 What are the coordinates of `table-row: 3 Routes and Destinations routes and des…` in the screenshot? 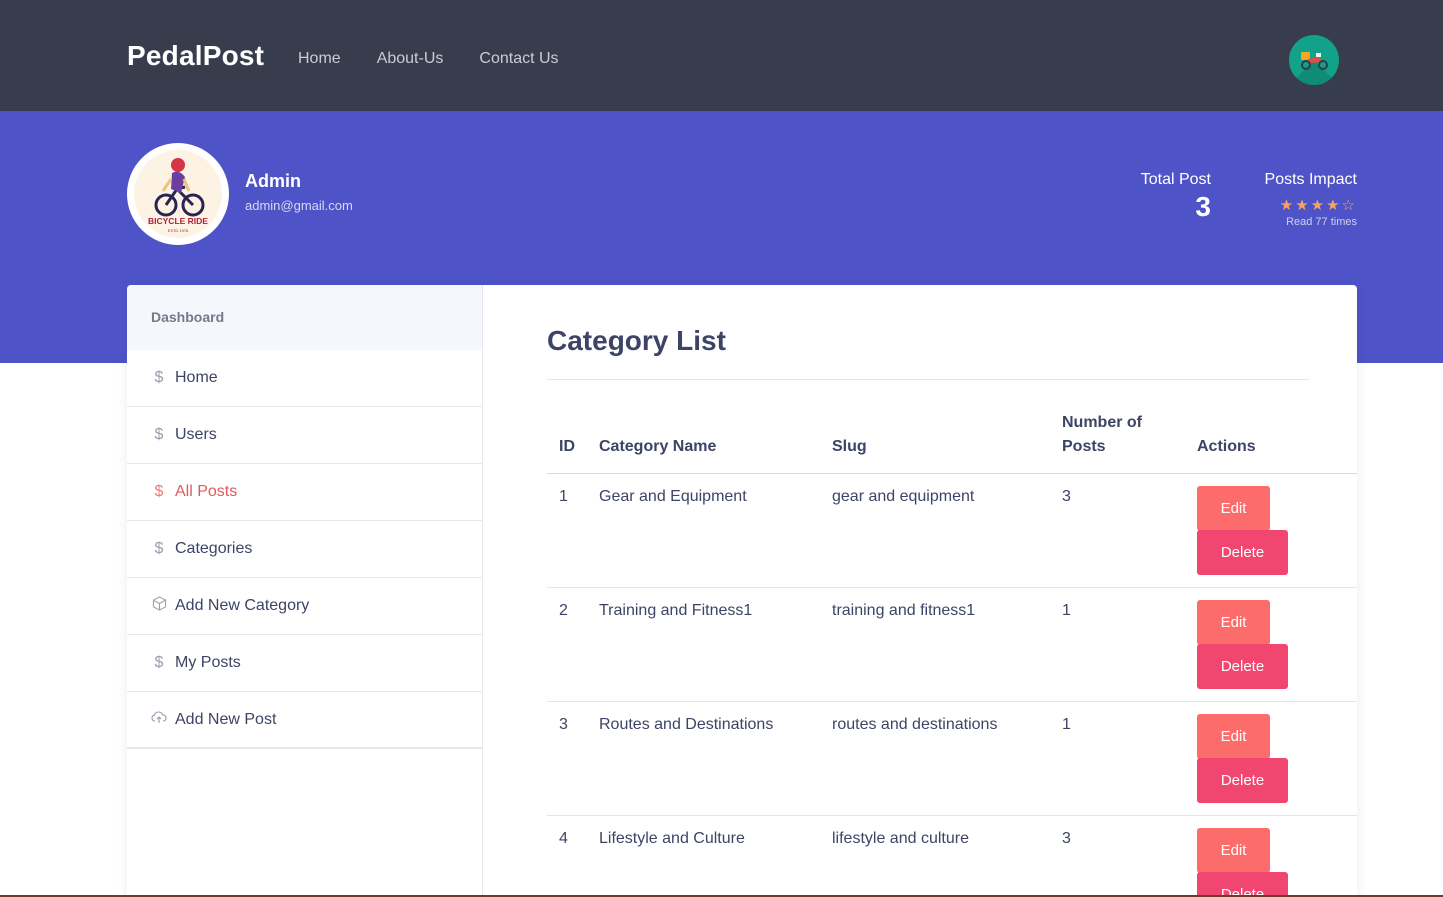 It's located at (952, 758).